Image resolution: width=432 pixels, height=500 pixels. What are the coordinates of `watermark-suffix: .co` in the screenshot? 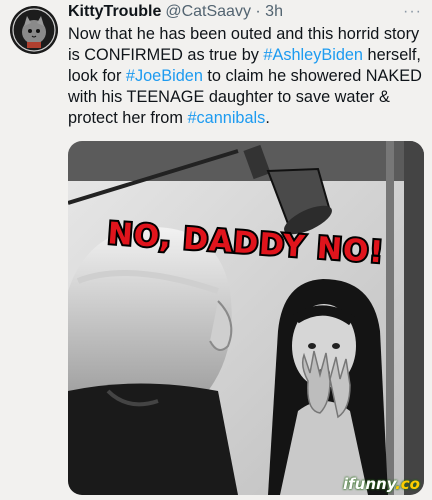 It's located at (407, 484).